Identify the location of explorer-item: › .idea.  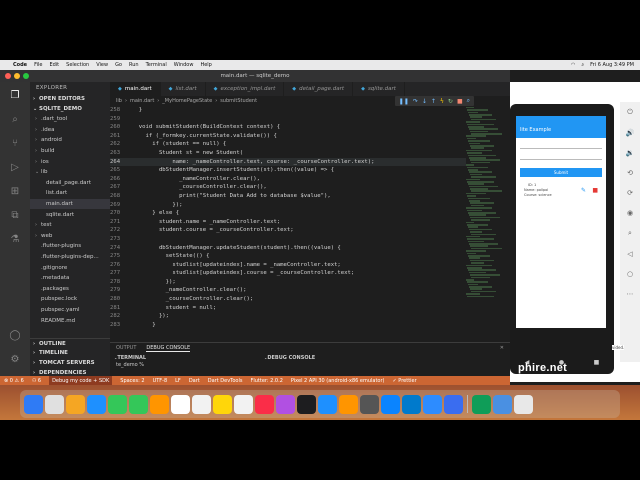
(70, 130).